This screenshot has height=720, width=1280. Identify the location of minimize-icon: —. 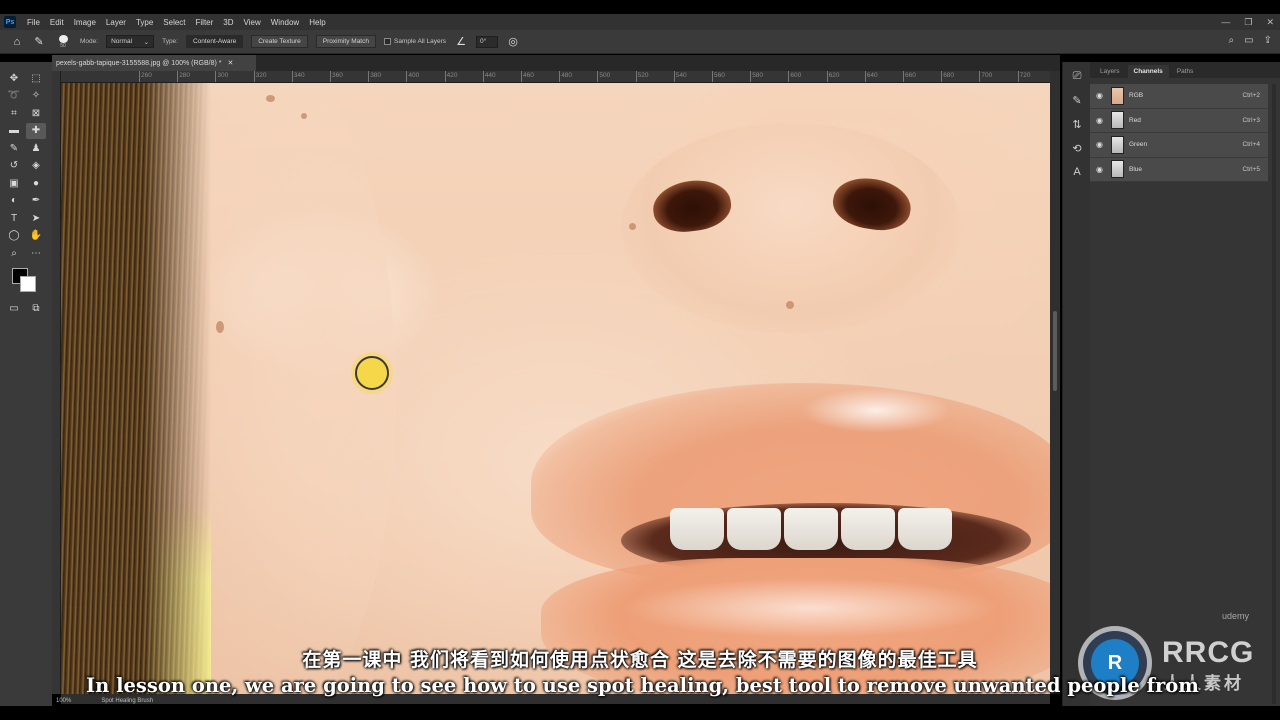
(1225, 22).